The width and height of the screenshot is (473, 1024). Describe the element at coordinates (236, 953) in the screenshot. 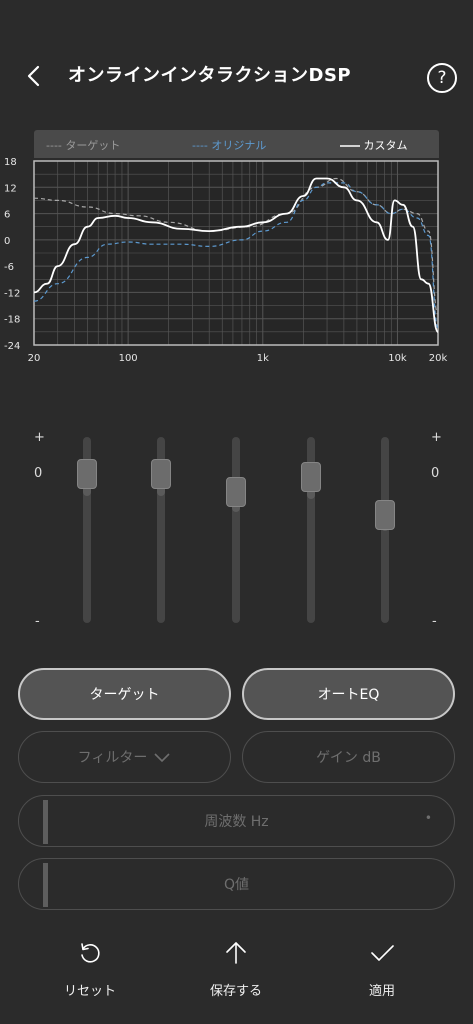

I see `arrow-up-icon` at that location.